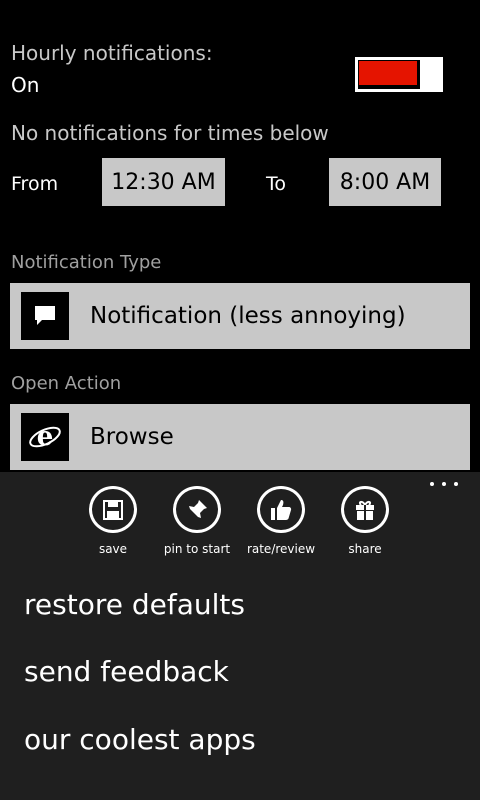  What do you see at coordinates (281, 549) in the screenshot?
I see `rate-review-label: rate/review` at bounding box center [281, 549].